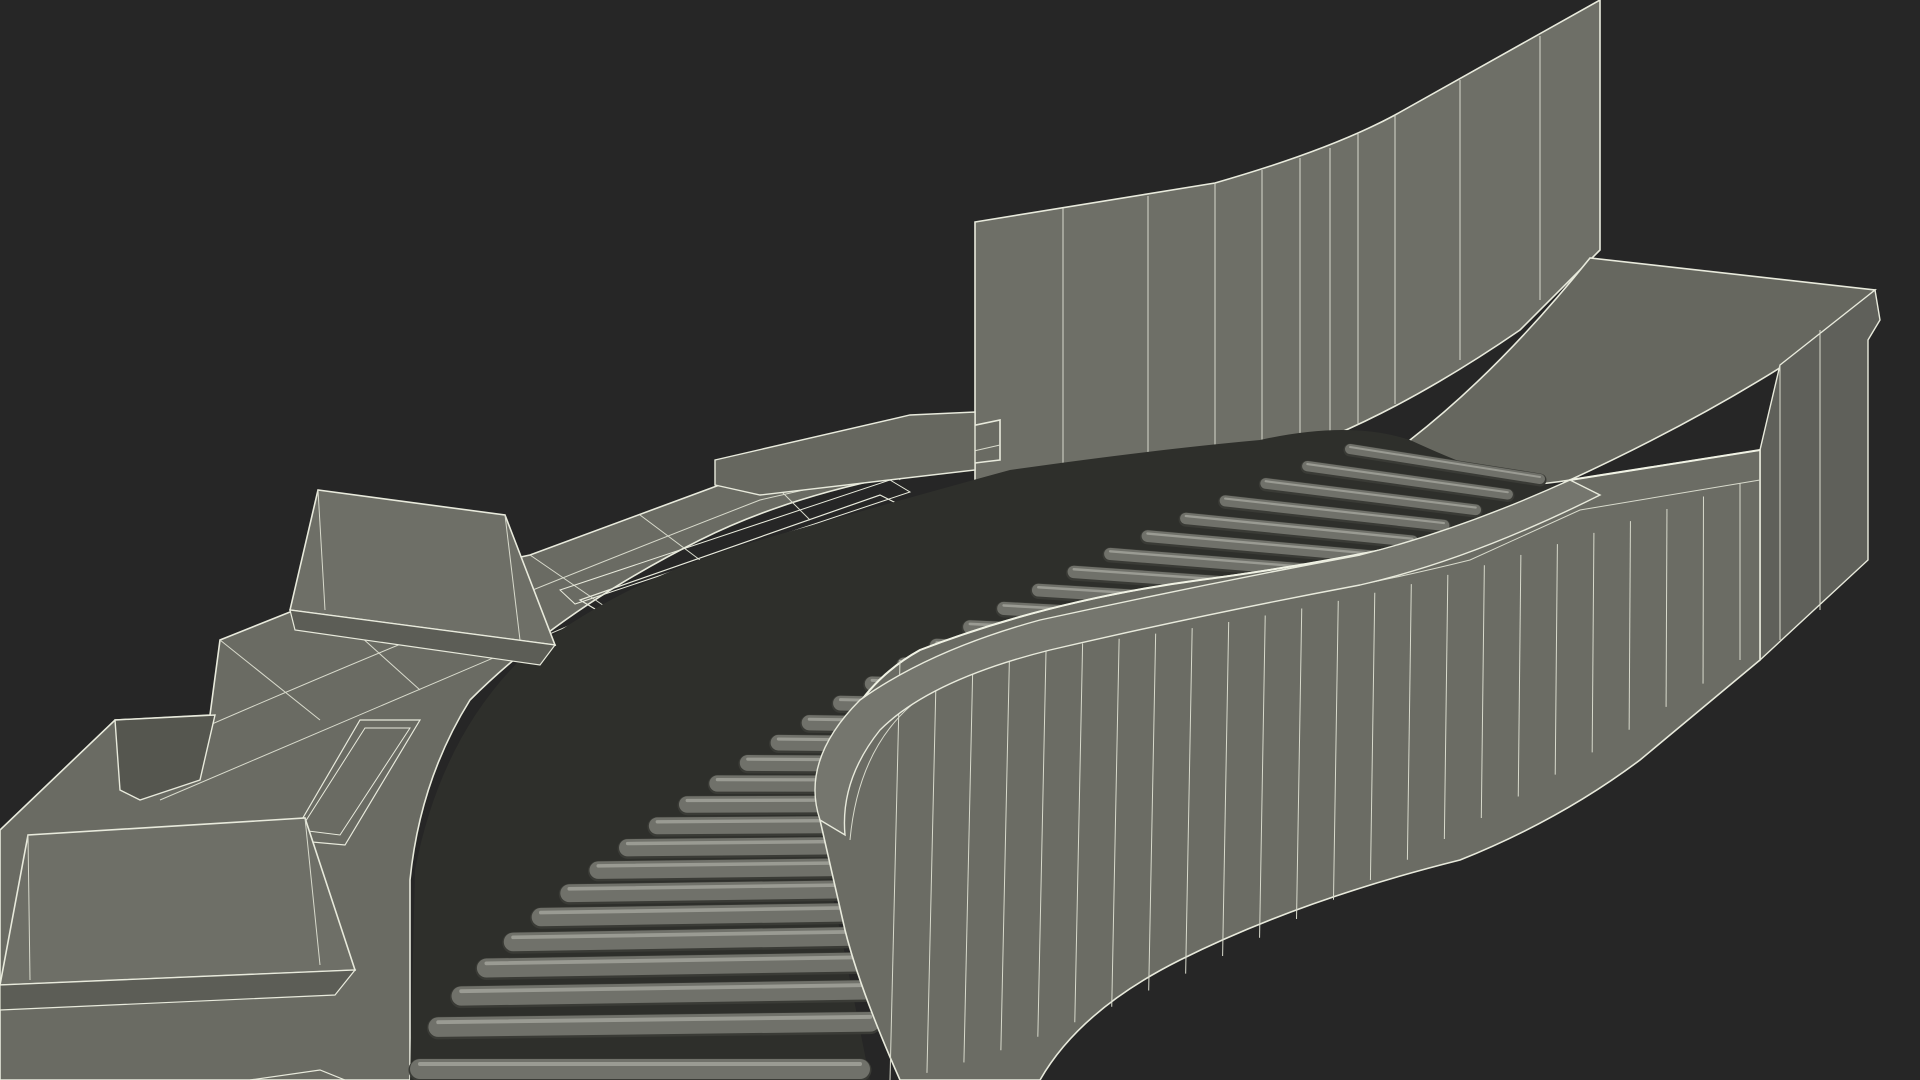 The image size is (1920, 1080). I want to click on counter-screen-lower, so click(178, 914).